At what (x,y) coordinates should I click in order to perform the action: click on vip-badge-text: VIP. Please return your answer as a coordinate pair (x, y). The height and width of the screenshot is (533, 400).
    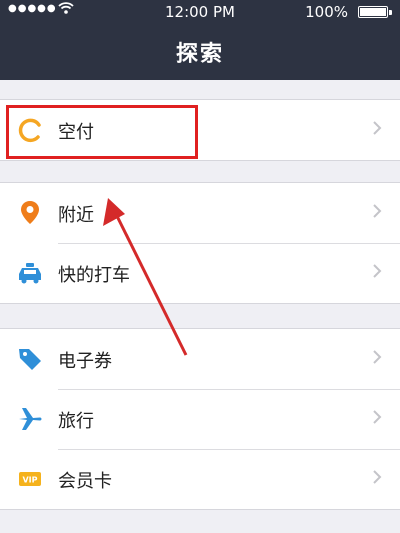
    Looking at the image, I should click on (29, 480).